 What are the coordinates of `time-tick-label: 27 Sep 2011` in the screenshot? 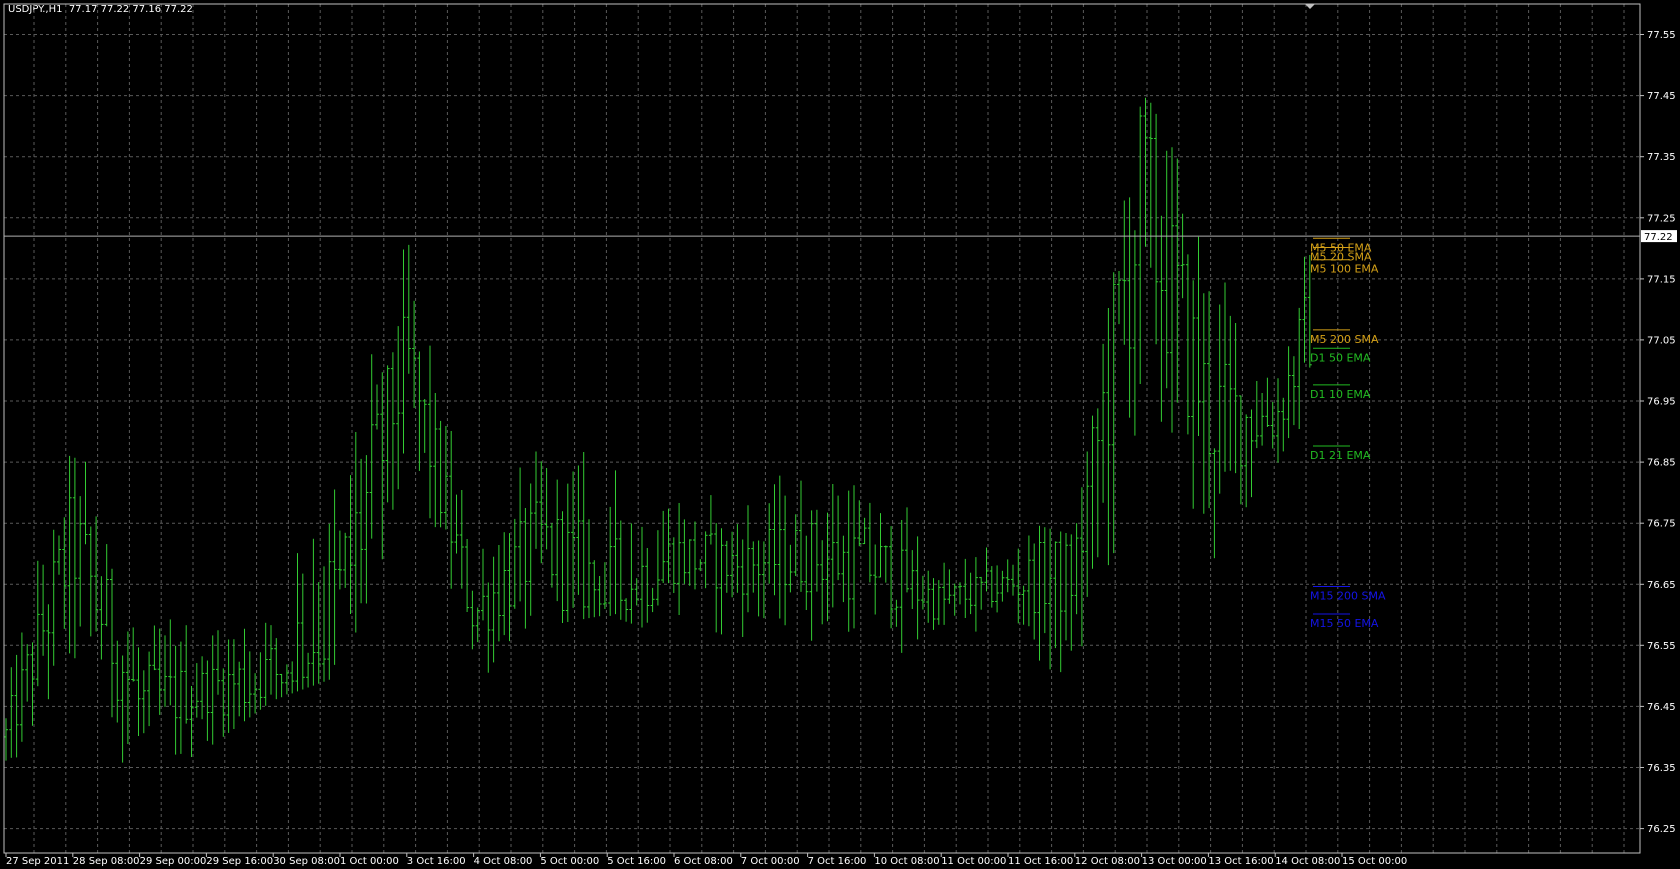 It's located at (37, 861).